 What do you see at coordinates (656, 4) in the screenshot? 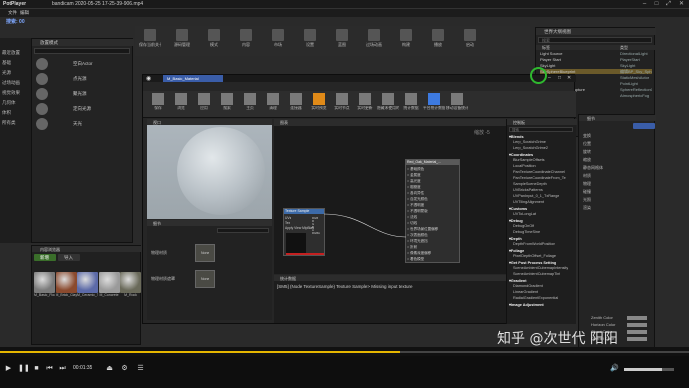
I see `maximize-icon: □` at bounding box center [656, 4].